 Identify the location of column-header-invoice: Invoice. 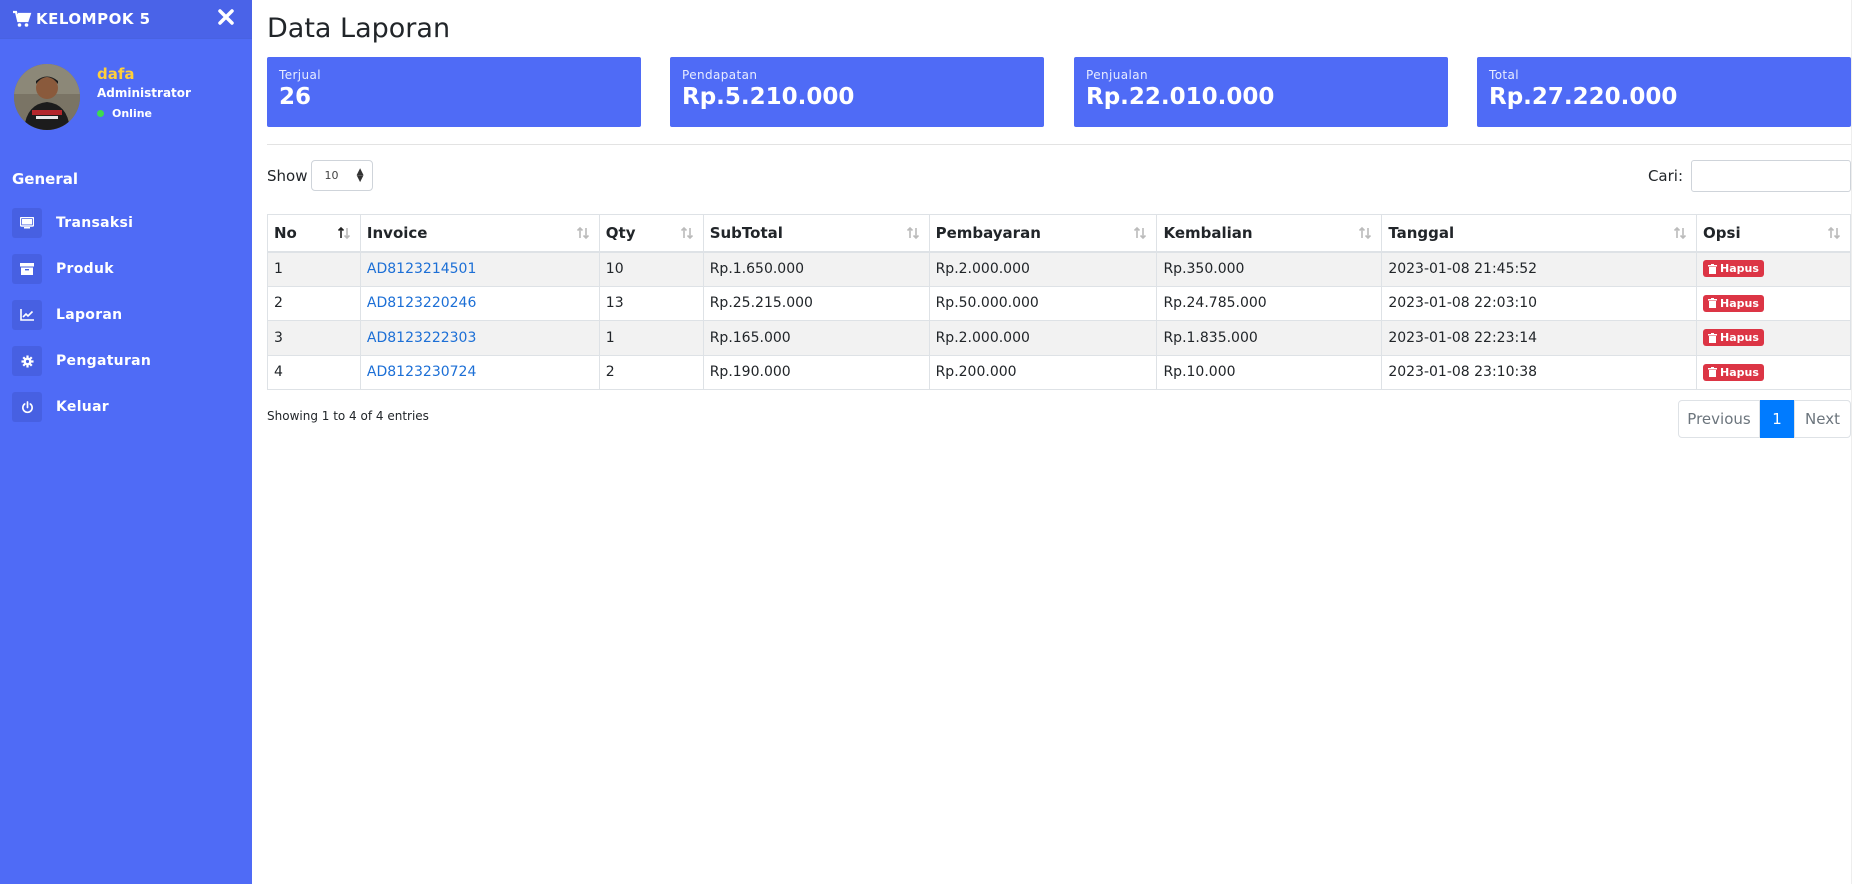
(479, 233).